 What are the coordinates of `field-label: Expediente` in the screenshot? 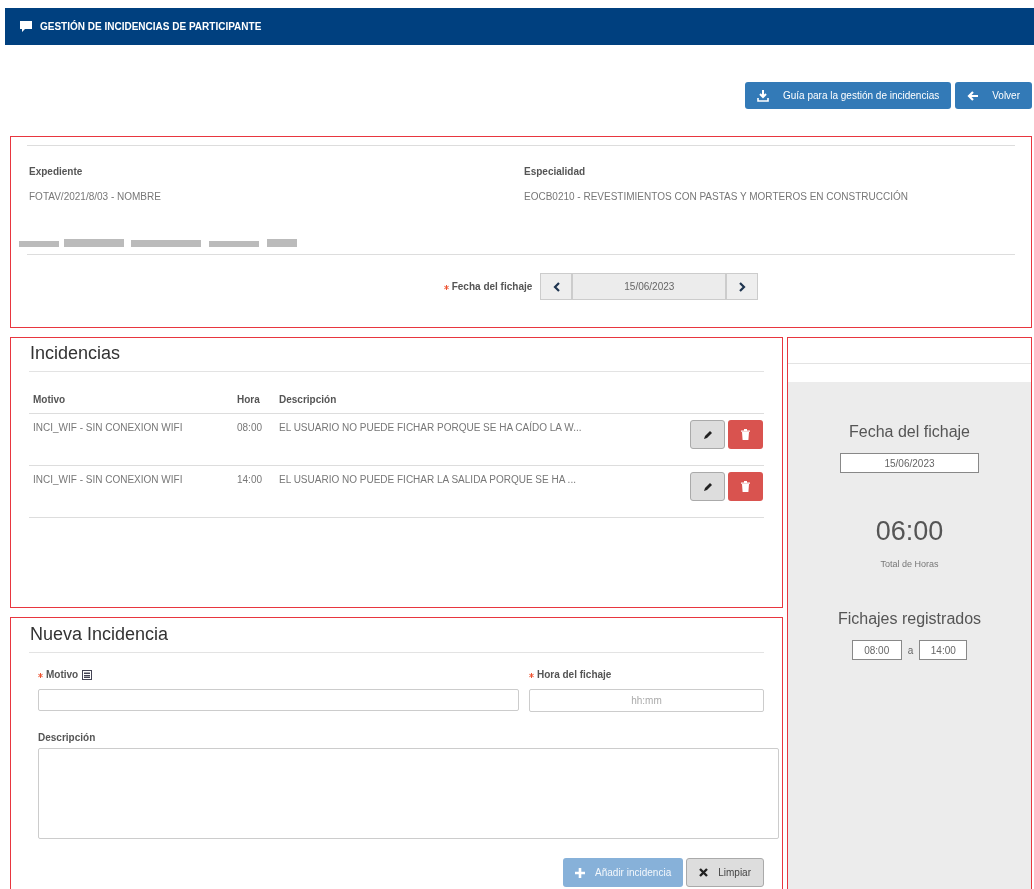 It's located at (56, 172).